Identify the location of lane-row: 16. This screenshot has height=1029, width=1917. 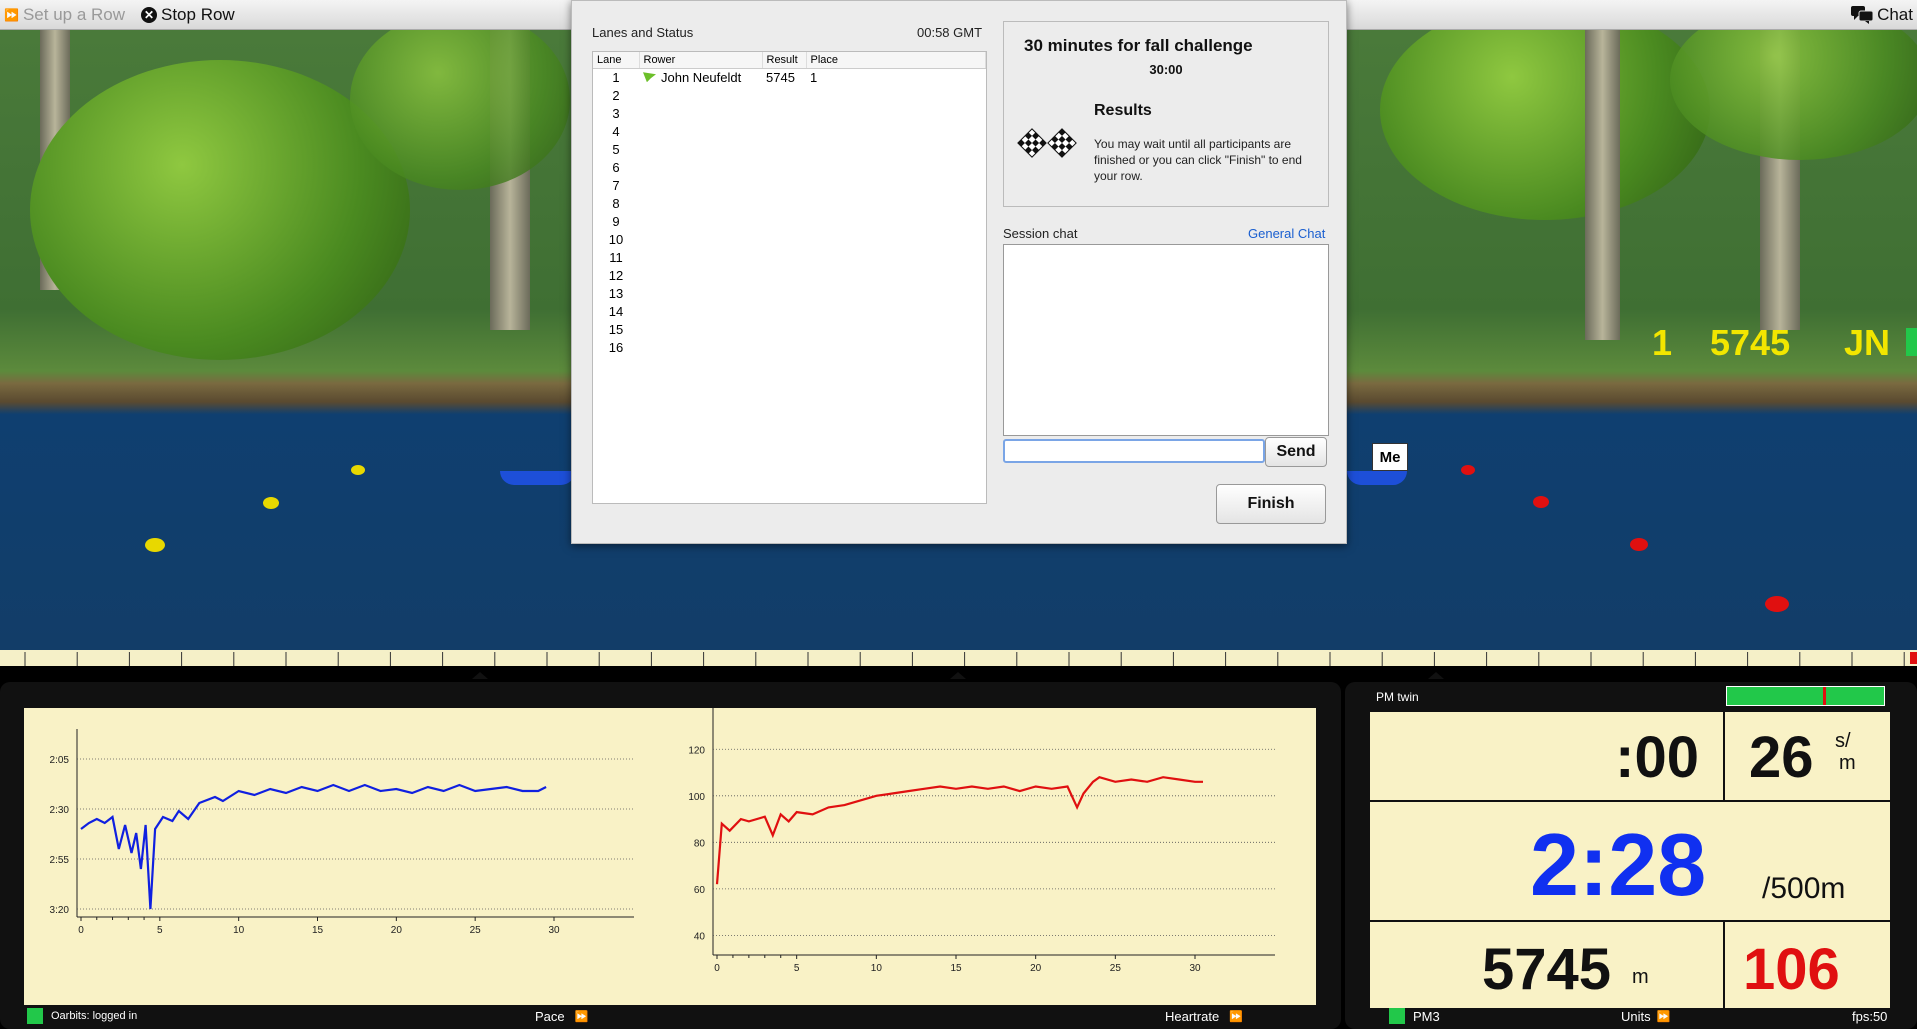
(789, 348).